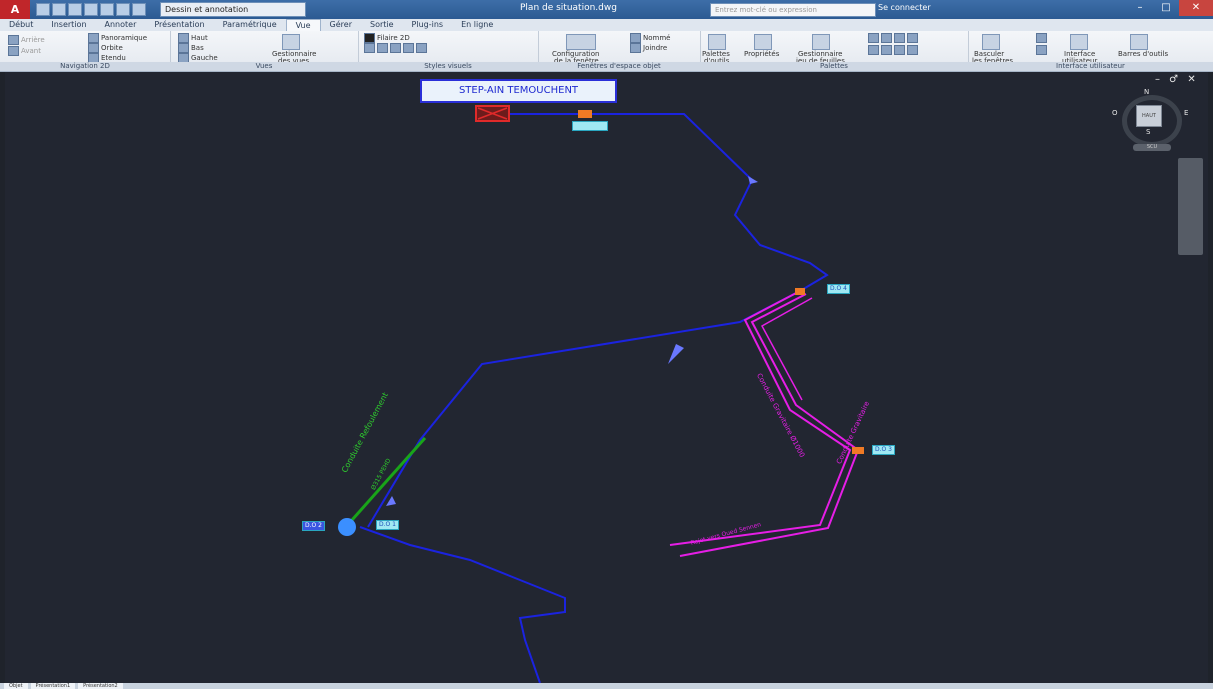 Image resolution: width=1213 pixels, height=689 pixels. I want to click on layout-tabs: Objet Présentation1 Présentation2, so click(63, 686).